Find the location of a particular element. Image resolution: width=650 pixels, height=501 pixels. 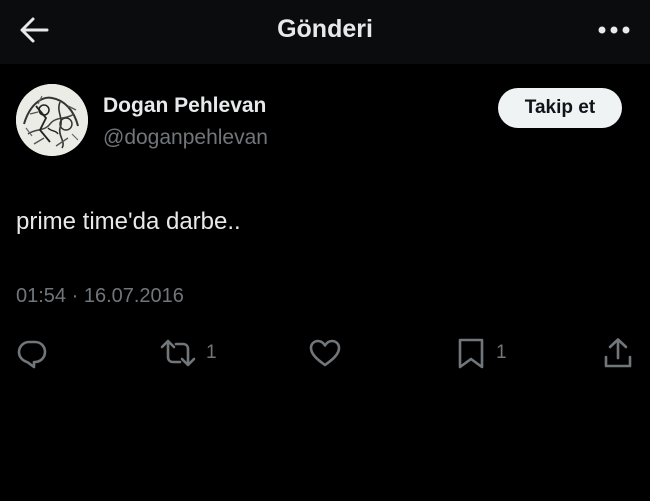

top-bar: Gönderi is located at coordinates (325, 32).